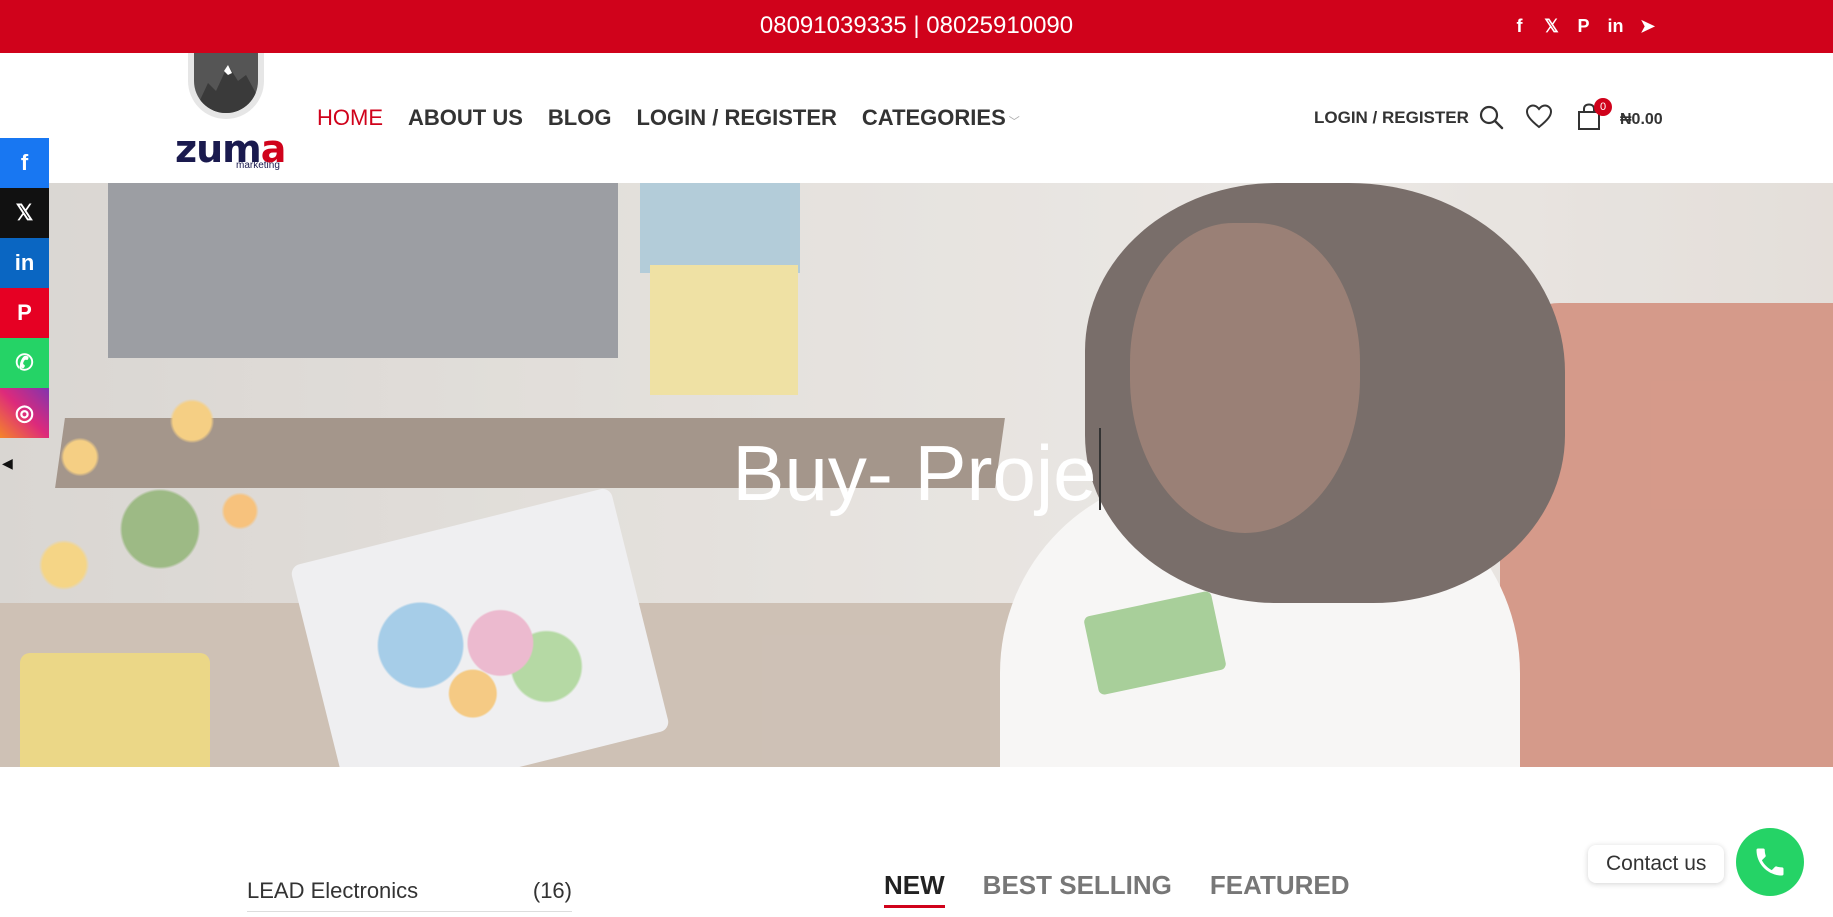 The width and height of the screenshot is (1833, 917). I want to click on product-tabs: NEW BEST SELLING FEATURED, so click(1117, 889).